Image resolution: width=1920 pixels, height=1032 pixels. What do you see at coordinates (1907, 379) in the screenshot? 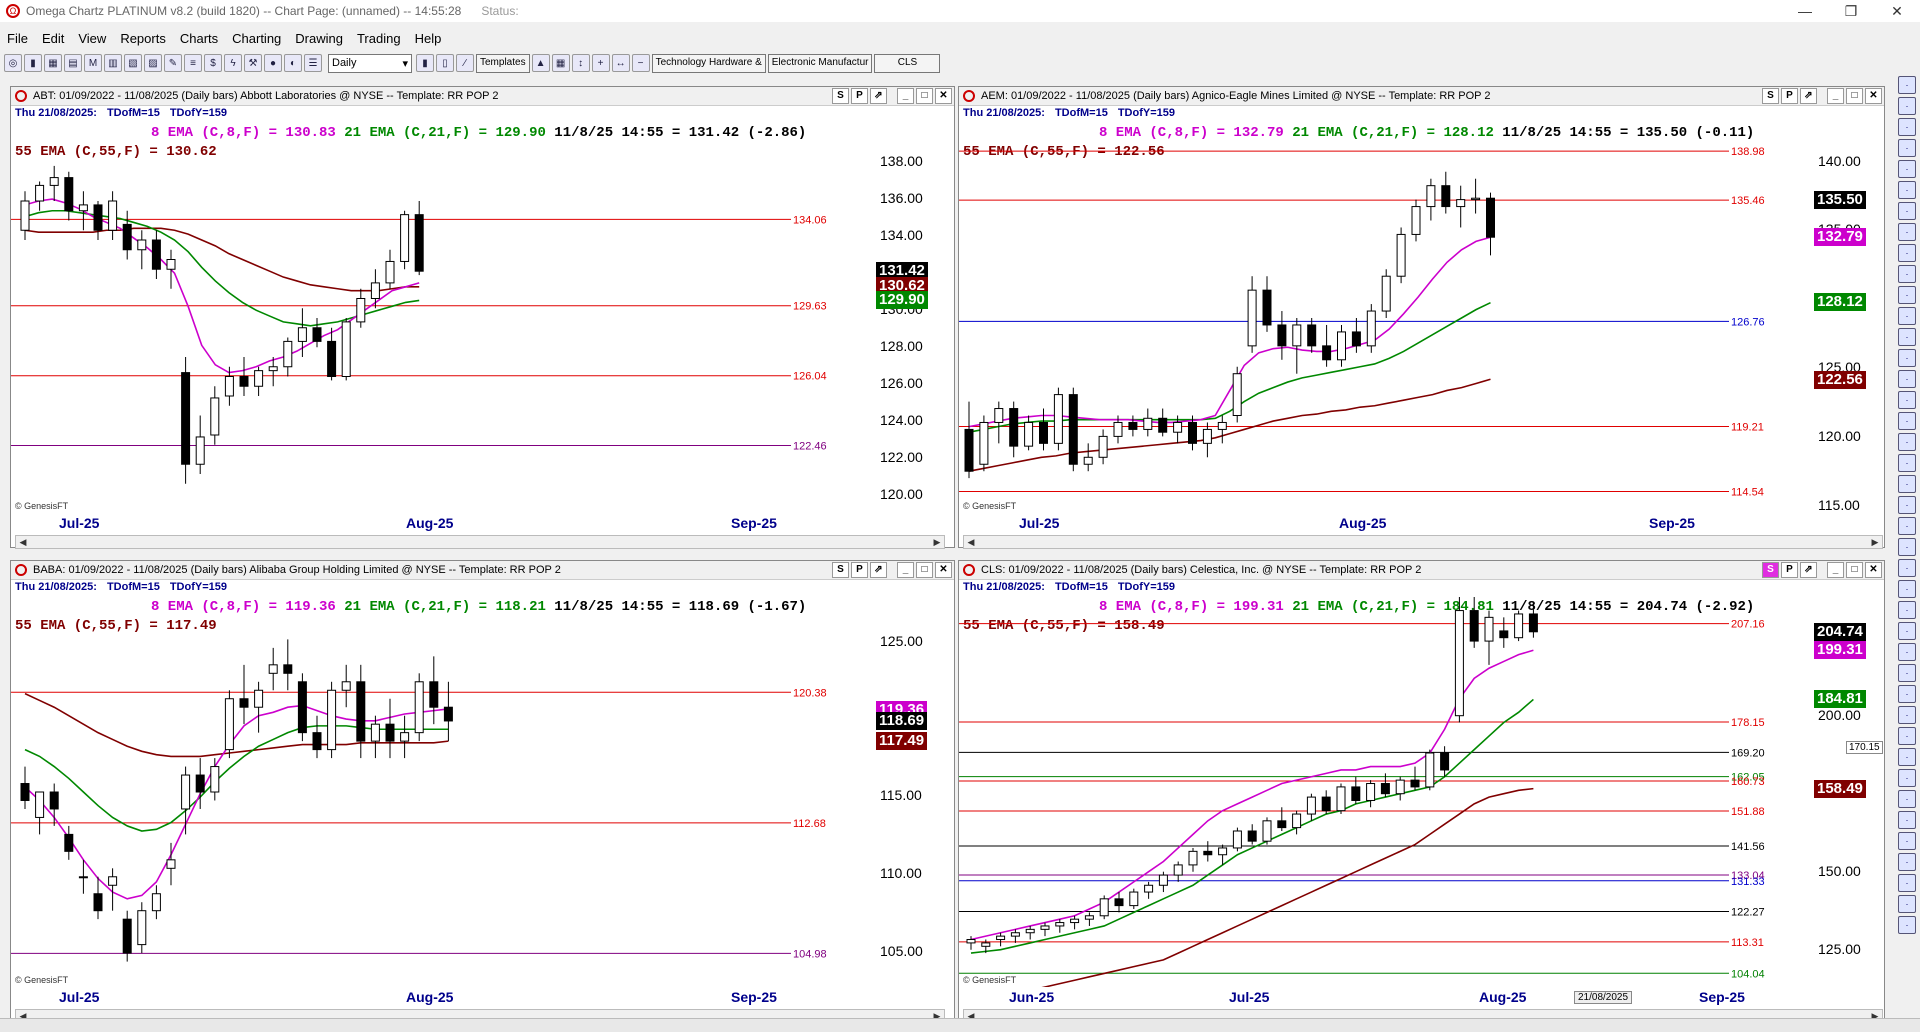
I see `arrow-down-icon: ·` at bounding box center [1907, 379].